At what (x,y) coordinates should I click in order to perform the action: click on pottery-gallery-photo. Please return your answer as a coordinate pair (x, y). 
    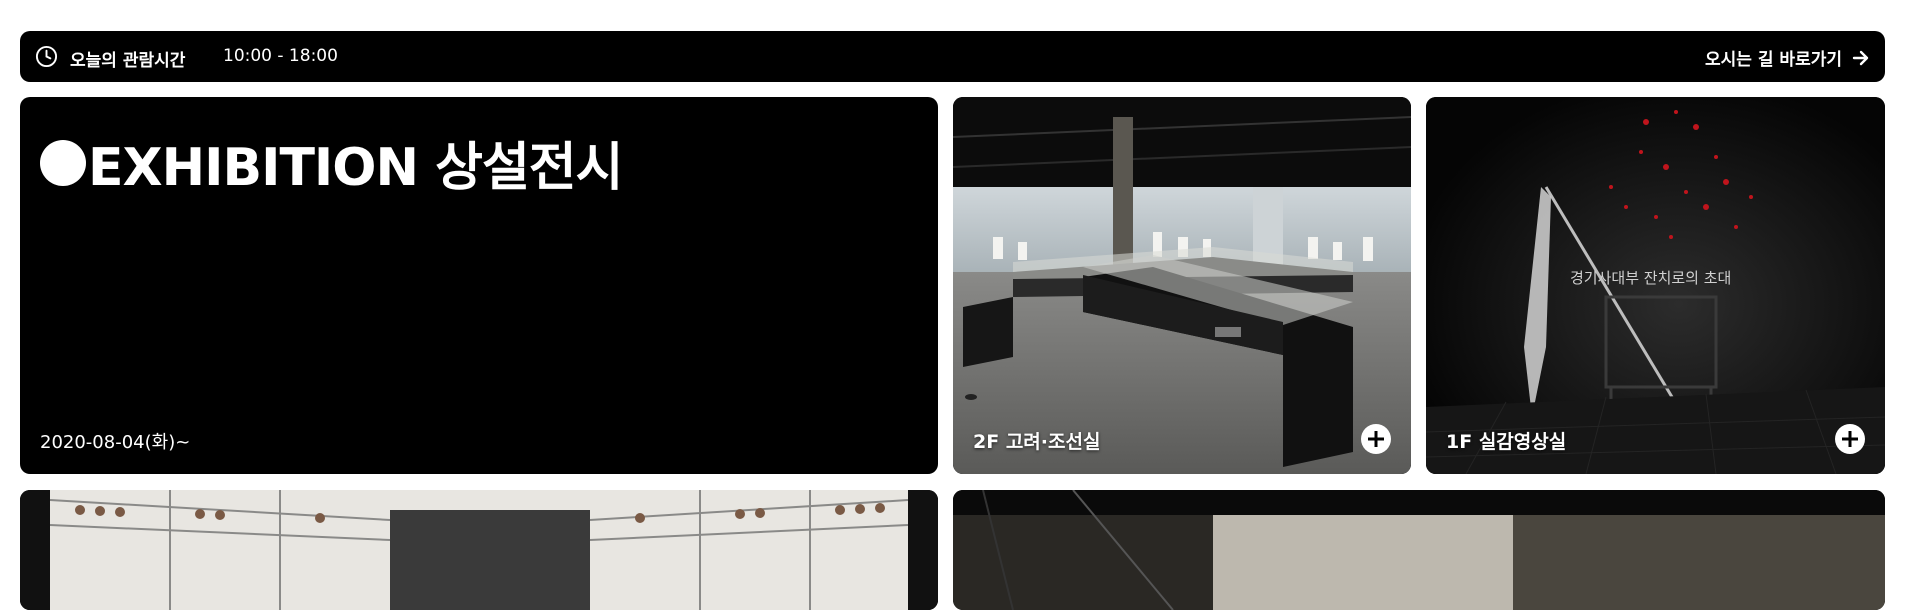
    Looking at the image, I should click on (479, 550).